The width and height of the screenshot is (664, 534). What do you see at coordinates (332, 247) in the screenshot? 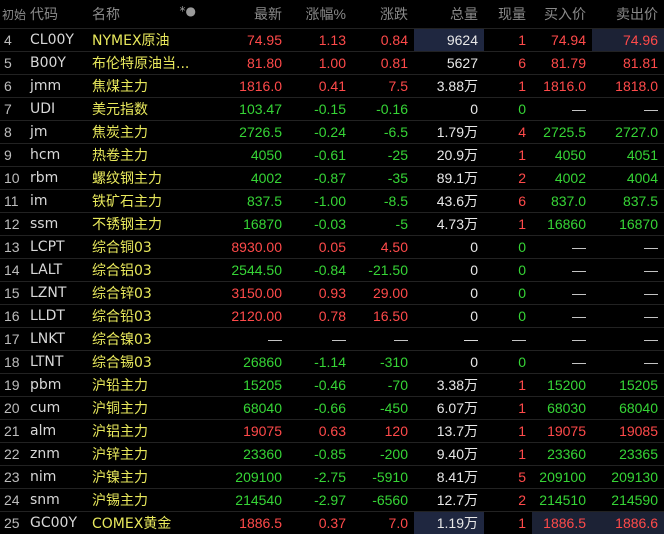
I see `table-row: 13LCPT综合铜038930.000.054.5000——` at bounding box center [332, 247].